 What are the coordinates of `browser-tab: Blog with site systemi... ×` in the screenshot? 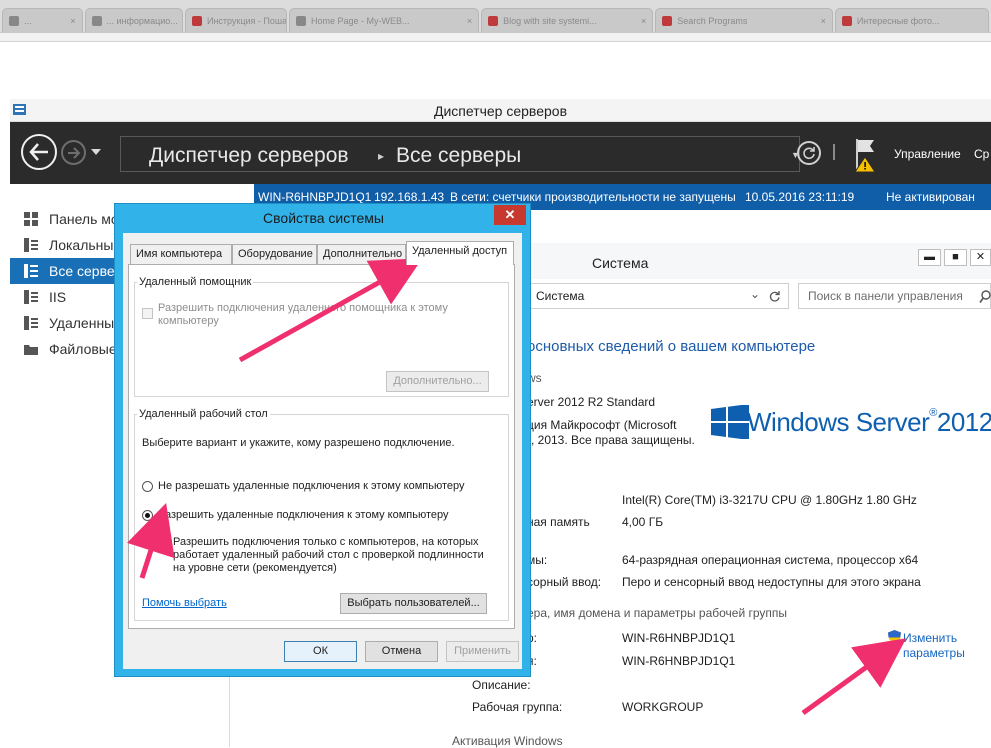 It's located at (567, 20).